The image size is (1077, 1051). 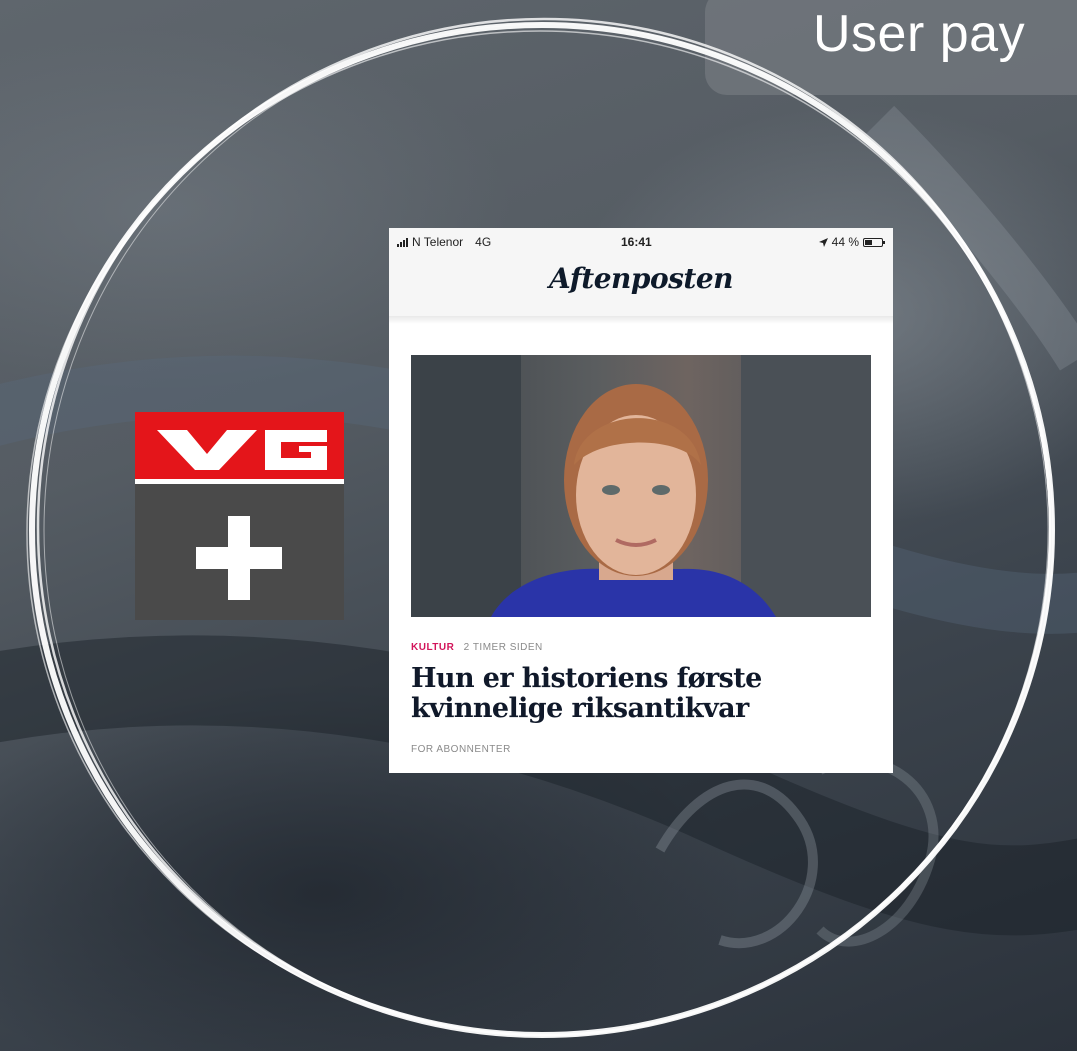 What do you see at coordinates (438, 242) in the screenshot?
I see `carrier-name: N Telenor` at bounding box center [438, 242].